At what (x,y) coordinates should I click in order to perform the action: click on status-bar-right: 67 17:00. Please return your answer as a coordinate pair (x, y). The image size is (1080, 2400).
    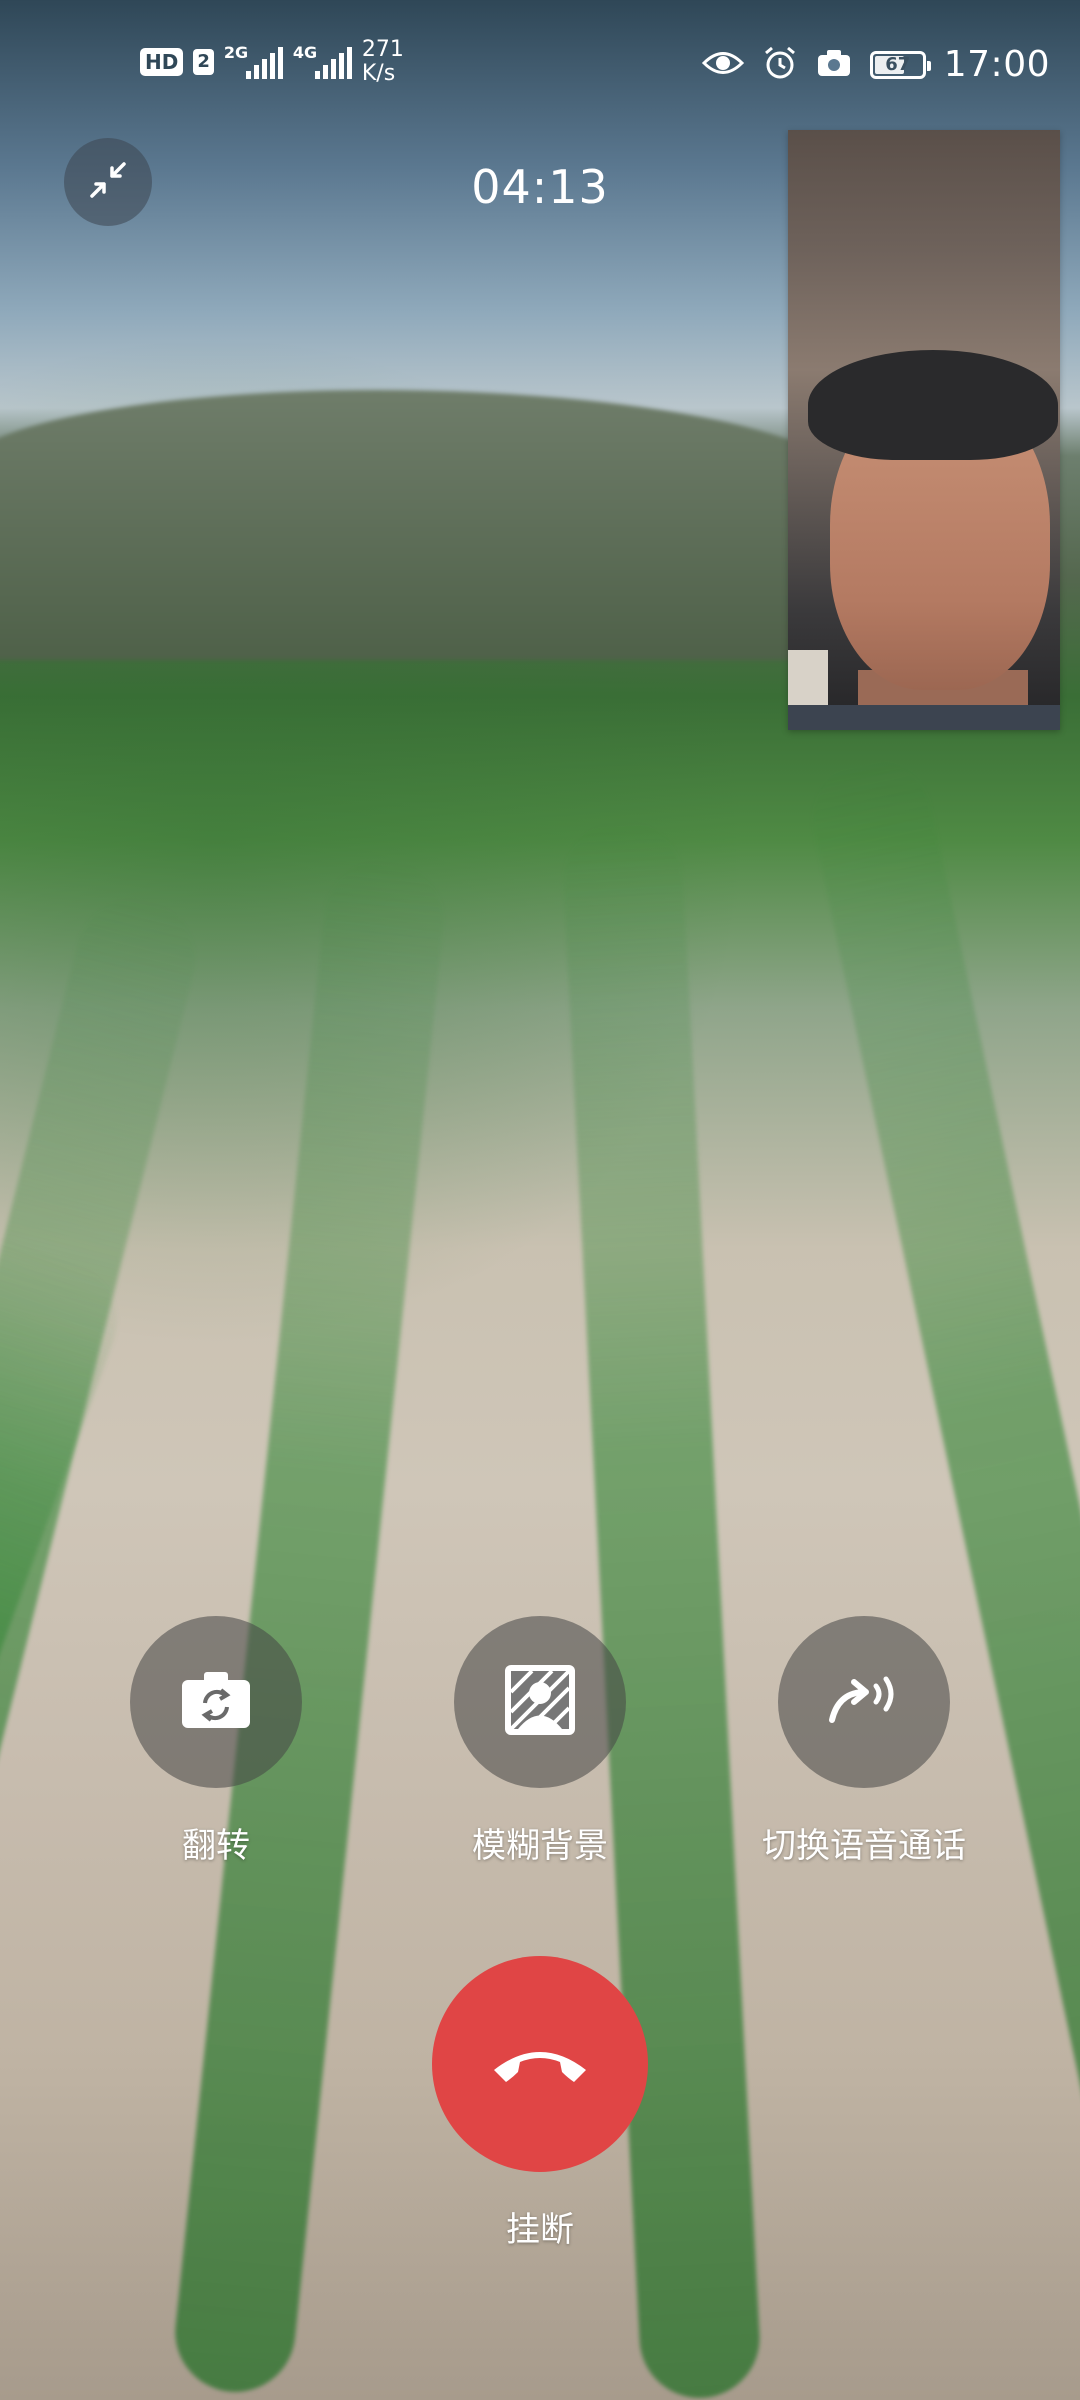
    Looking at the image, I should click on (875, 64).